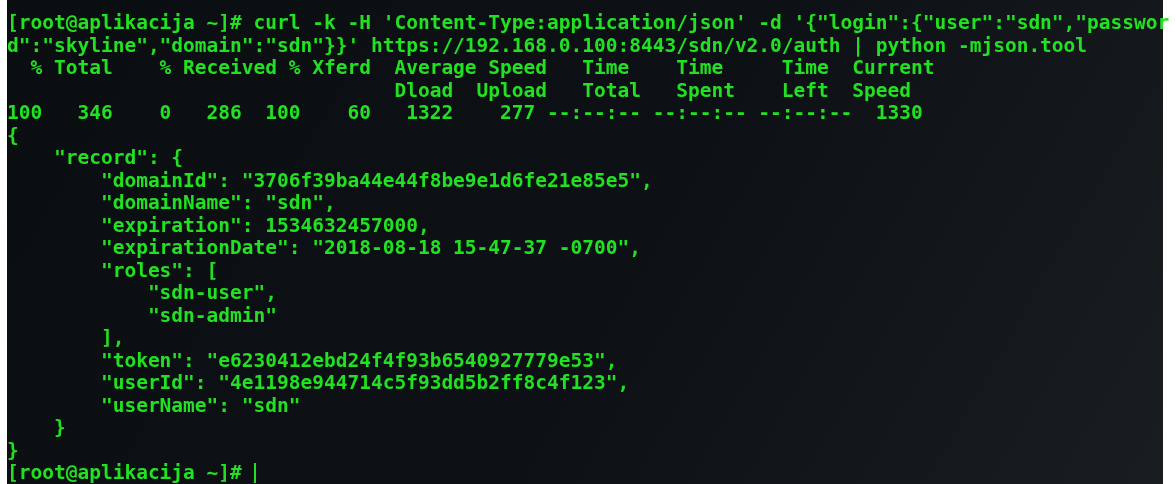  Describe the element at coordinates (124, 473) in the screenshot. I see `shell-prompt: [root@aplikacija ~]#` at that location.